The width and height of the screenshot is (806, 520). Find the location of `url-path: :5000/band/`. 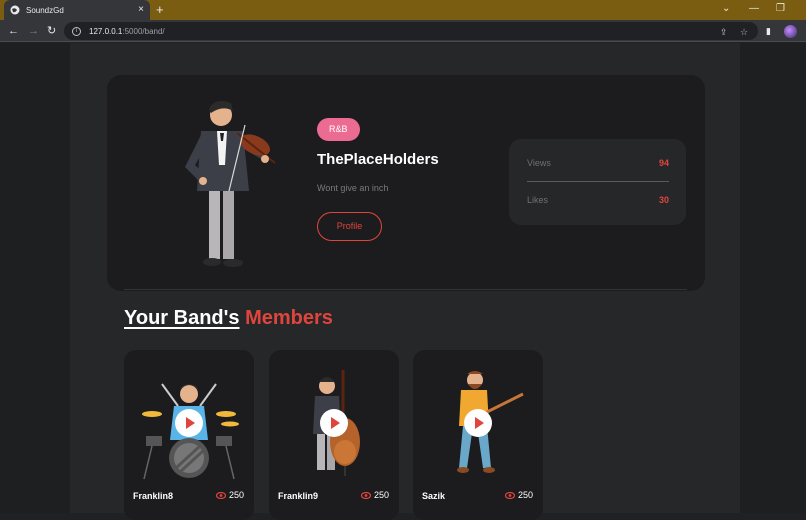

url-path: :5000/band/ is located at coordinates (143, 31).